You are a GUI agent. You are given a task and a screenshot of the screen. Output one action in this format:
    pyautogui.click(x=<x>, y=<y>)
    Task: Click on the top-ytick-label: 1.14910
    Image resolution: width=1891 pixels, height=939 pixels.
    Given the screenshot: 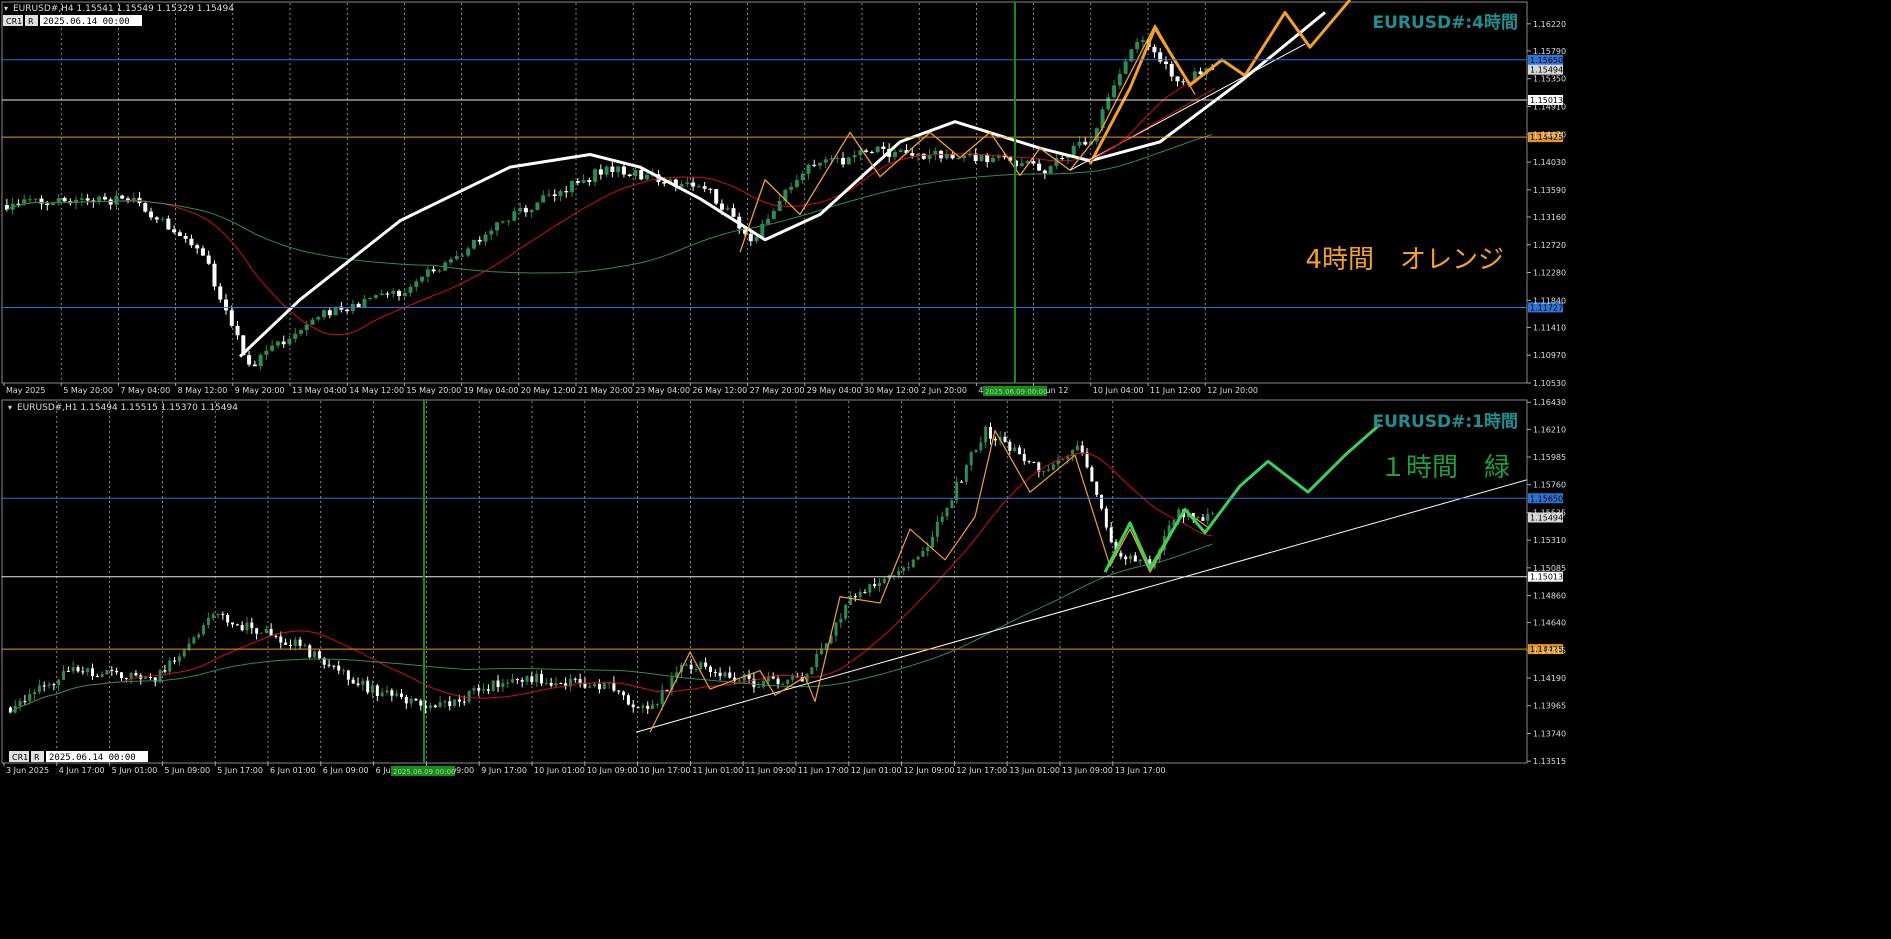 What is the action you would take?
    pyautogui.click(x=1549, y=107)
    